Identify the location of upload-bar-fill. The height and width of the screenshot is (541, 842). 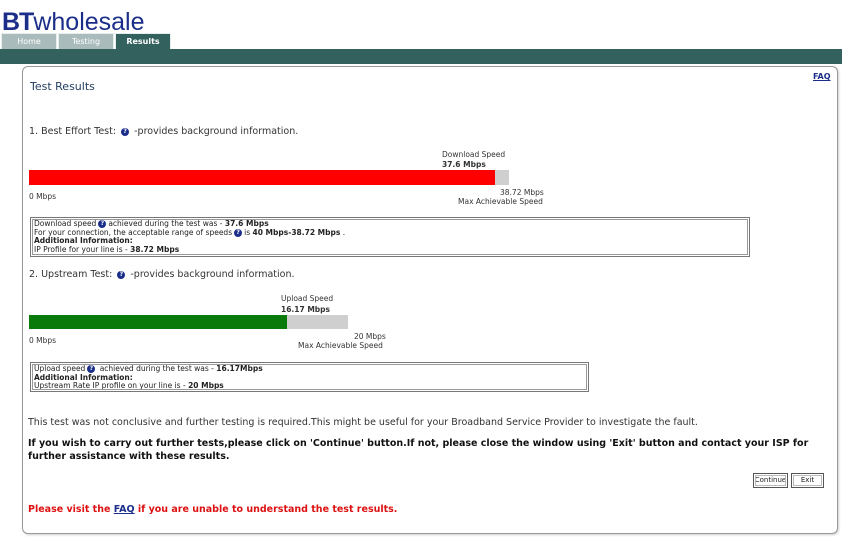
(158, 322).